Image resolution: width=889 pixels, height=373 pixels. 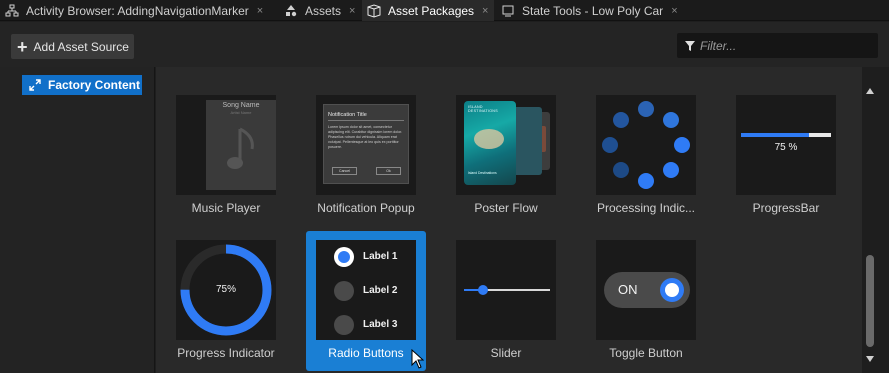 What do you see at coordinates (323, 10) in the screenshot?
I see `tab-label: Assets` at bounding box center [323, 10].